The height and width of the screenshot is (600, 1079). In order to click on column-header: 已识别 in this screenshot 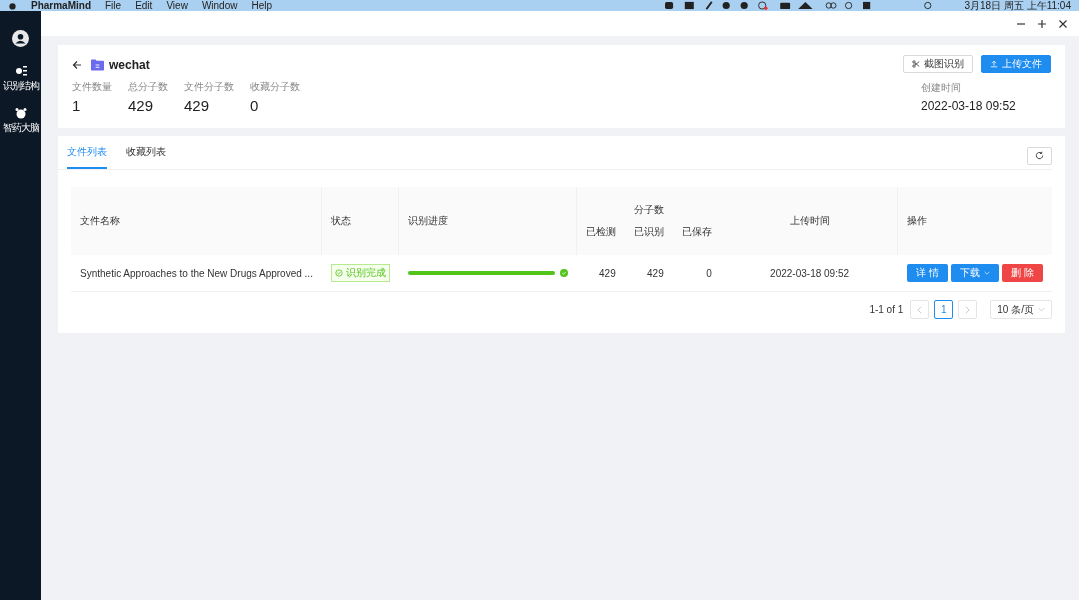, I will do `click(648, 237)`.